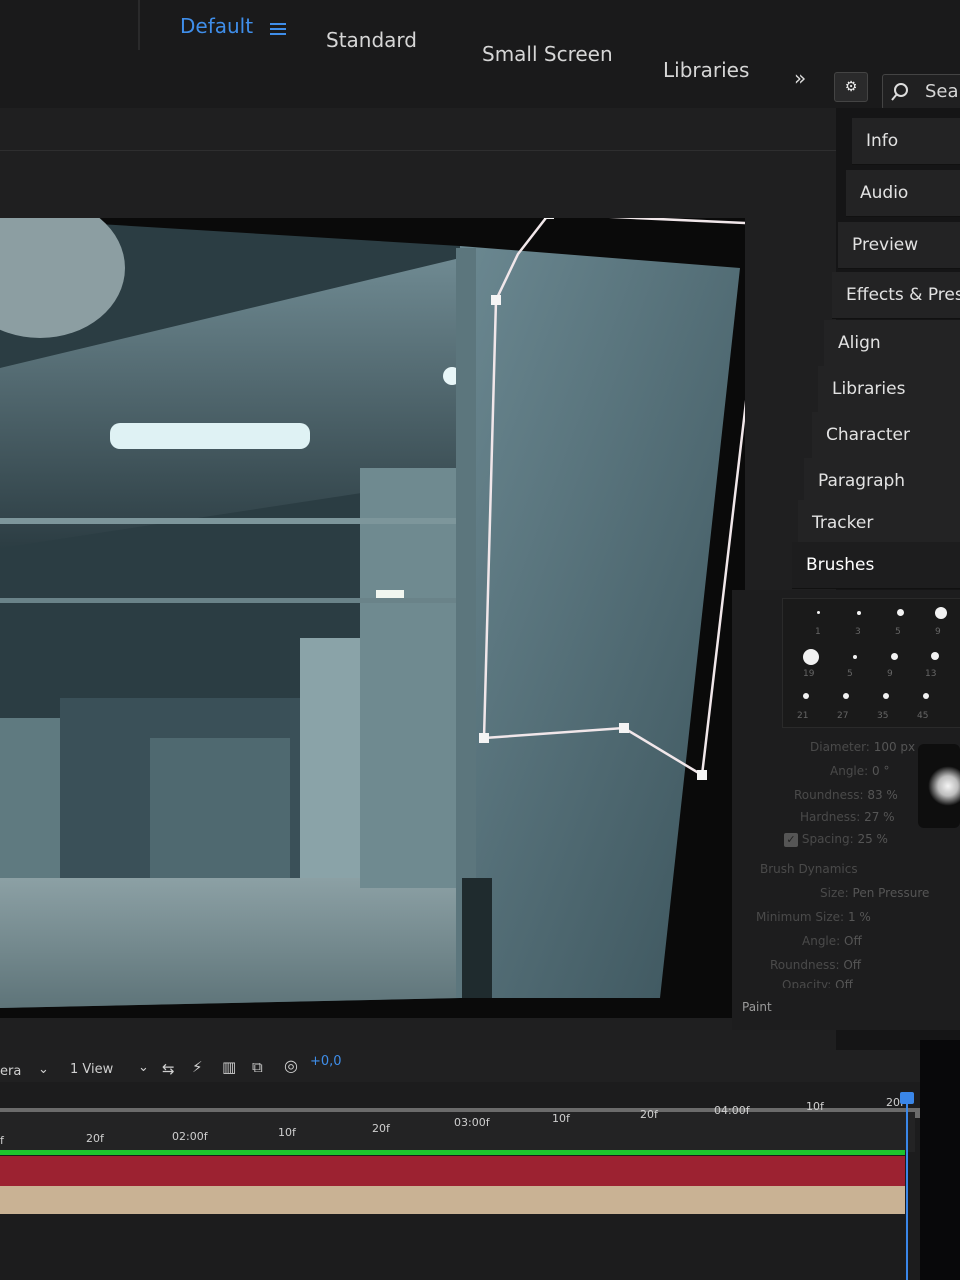 The width and height of the screenshot is (960, 1280). Describe the element at coordinates (942, 91) in the screenshot. I see `search-placeholder: Sear` at that location.